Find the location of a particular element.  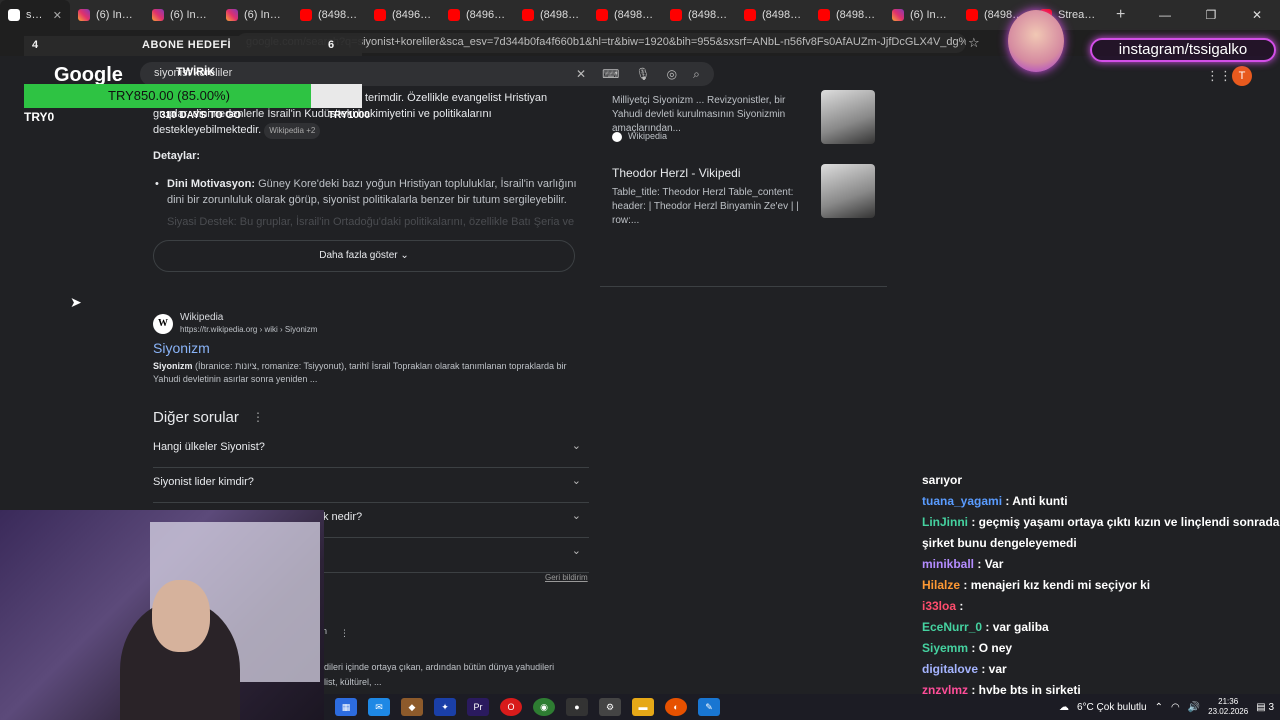

donation-progress-bar: TRY850.00 (85.00%) is located at coordinates (193, 96).